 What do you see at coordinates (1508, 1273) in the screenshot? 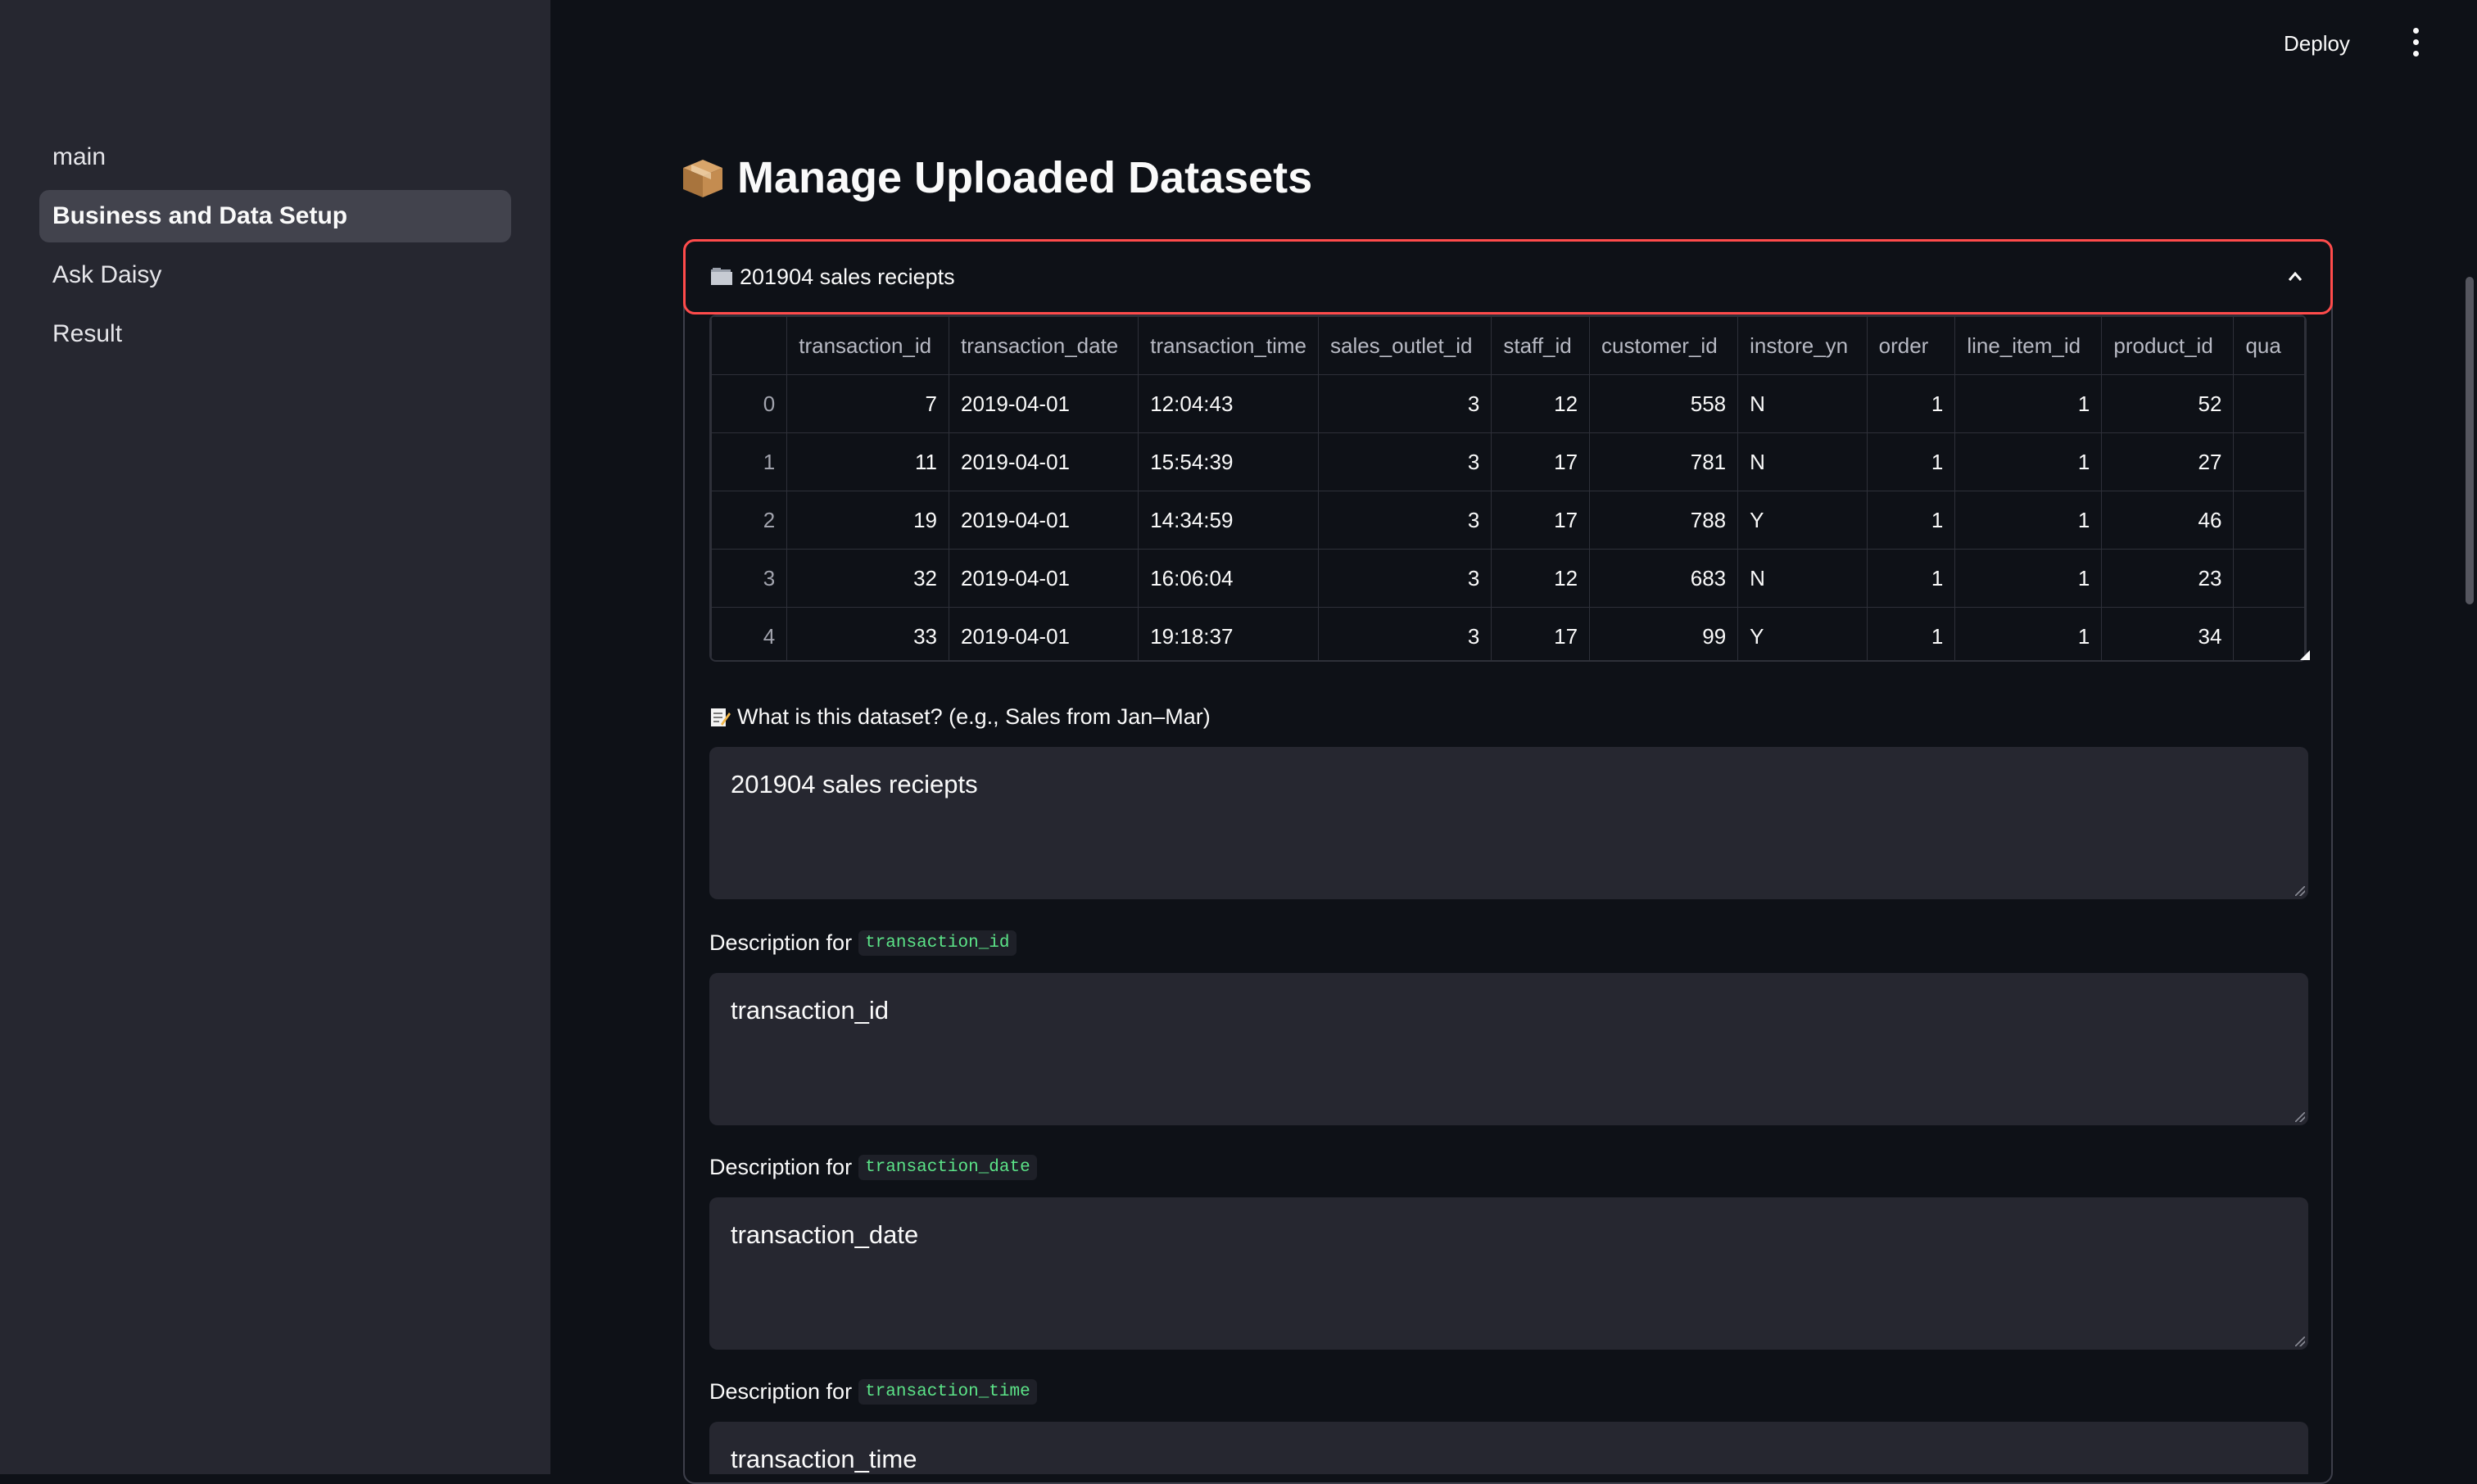
I see `transaction-date-description-textarea: transaction_date` at bounding box center [1508, 1273].